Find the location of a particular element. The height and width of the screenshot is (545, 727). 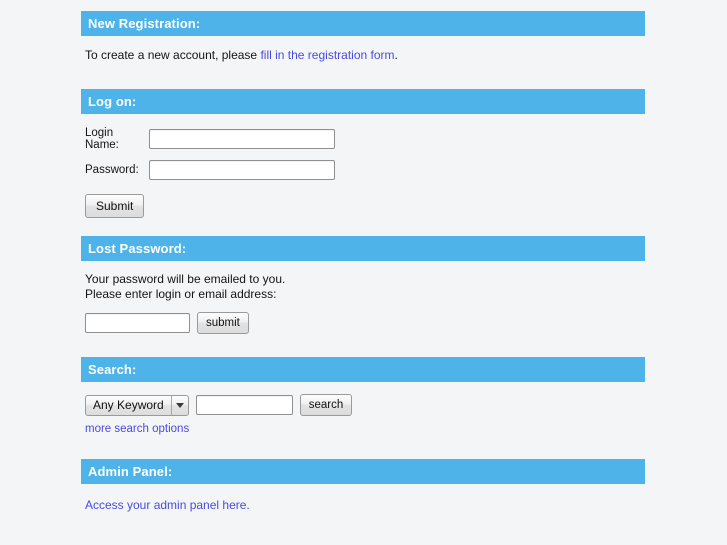

registration-form-link: fill in the registration form is located at coordinates (327, 55).